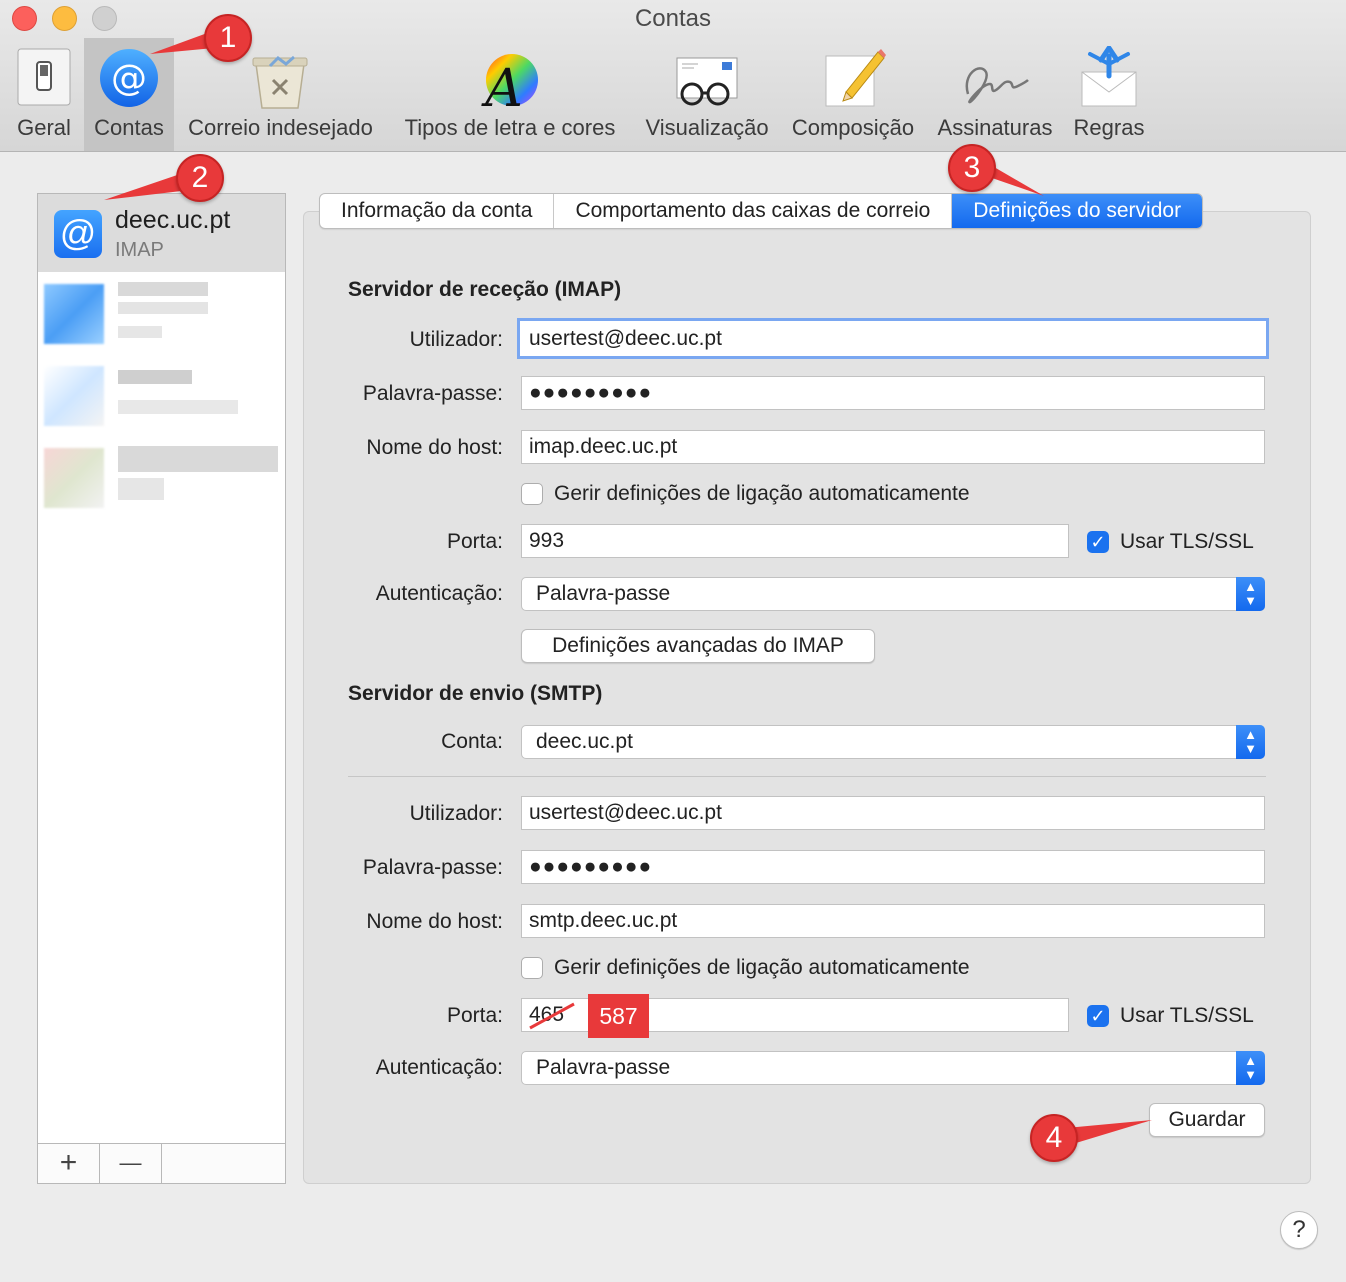 The height and width of the screenshot is (1282, 1346). I want to click on outgoing-user-label: Utilizador:, so click(456, 813).